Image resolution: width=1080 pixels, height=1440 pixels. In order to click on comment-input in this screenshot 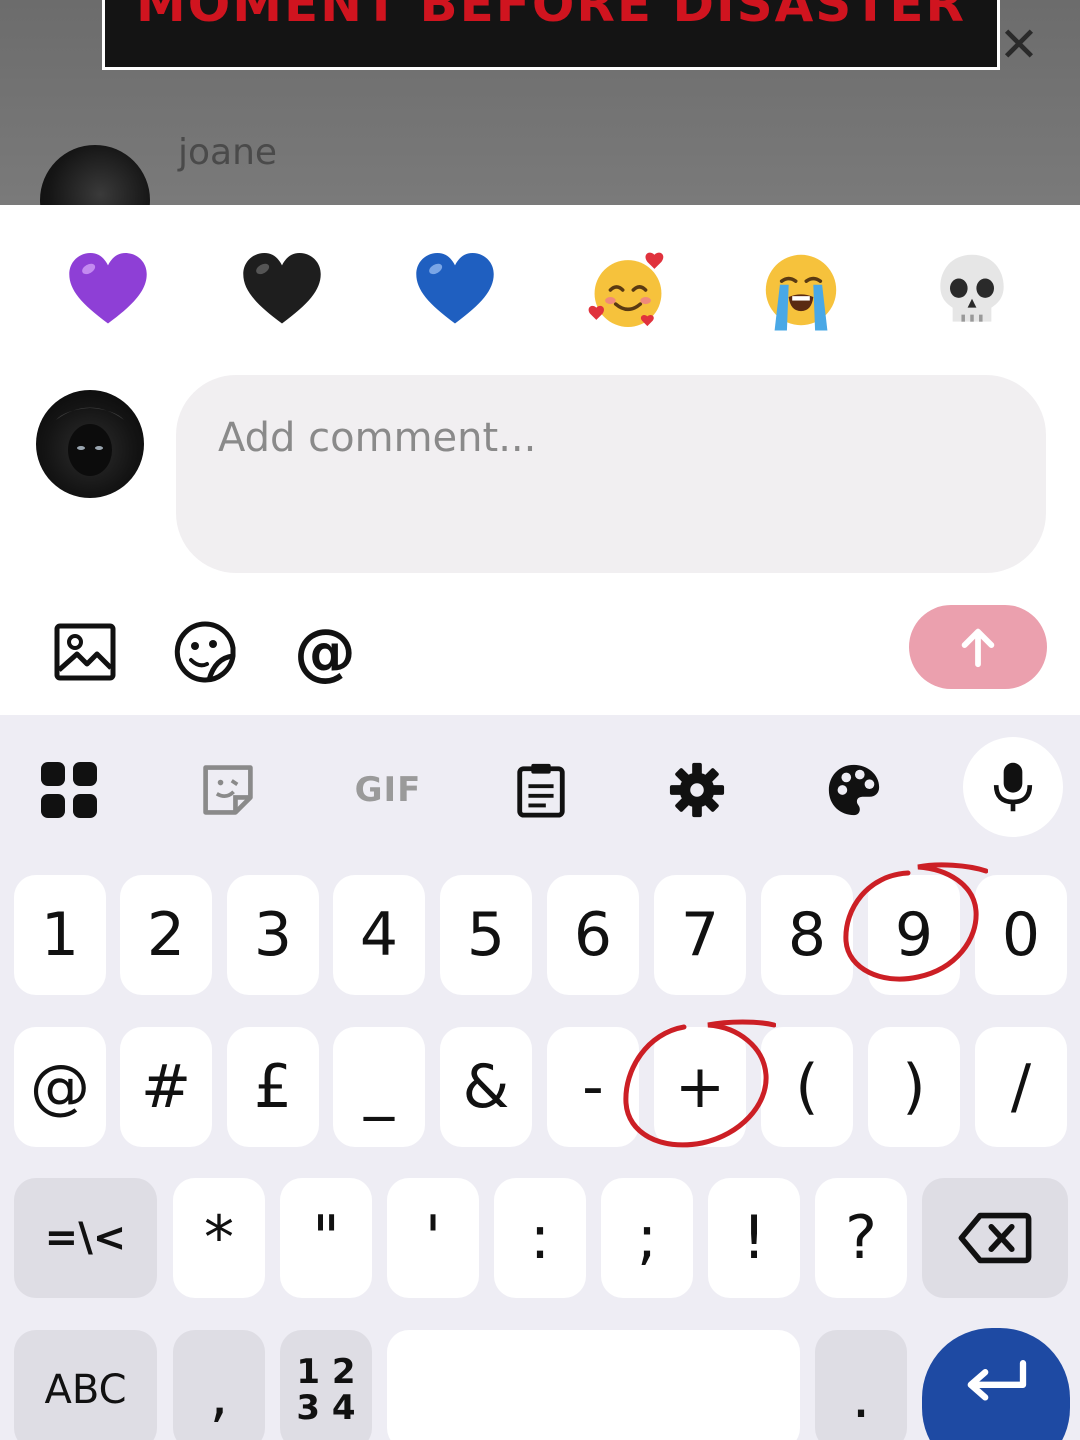, I will do `click(611, 438)`.